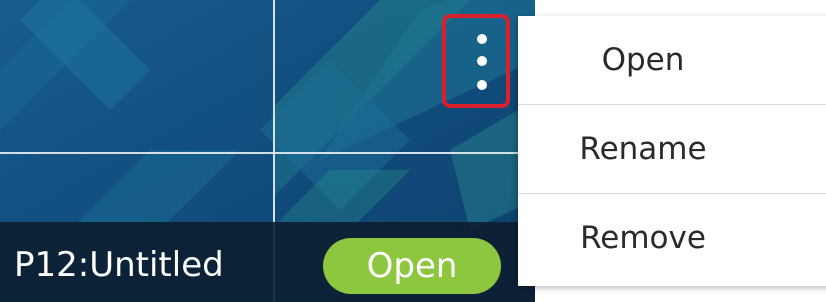 Image resolution: width=826 pixels, height=302 pixels. Describe the element at coordinates (672, 238) in the screenshot. I see `menu-item-remove: Remove` at that location.